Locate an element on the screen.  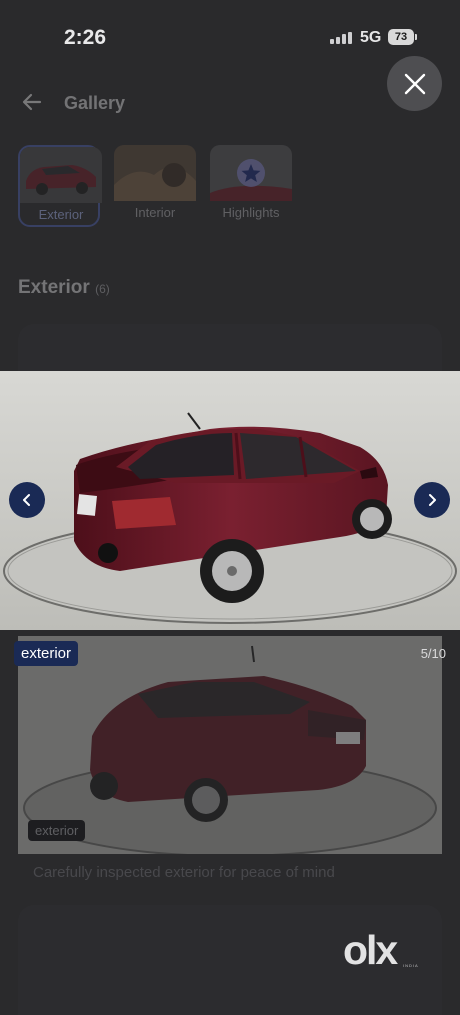
status-bar: 2:26 5G 73 is located at coordinates (230, 35).